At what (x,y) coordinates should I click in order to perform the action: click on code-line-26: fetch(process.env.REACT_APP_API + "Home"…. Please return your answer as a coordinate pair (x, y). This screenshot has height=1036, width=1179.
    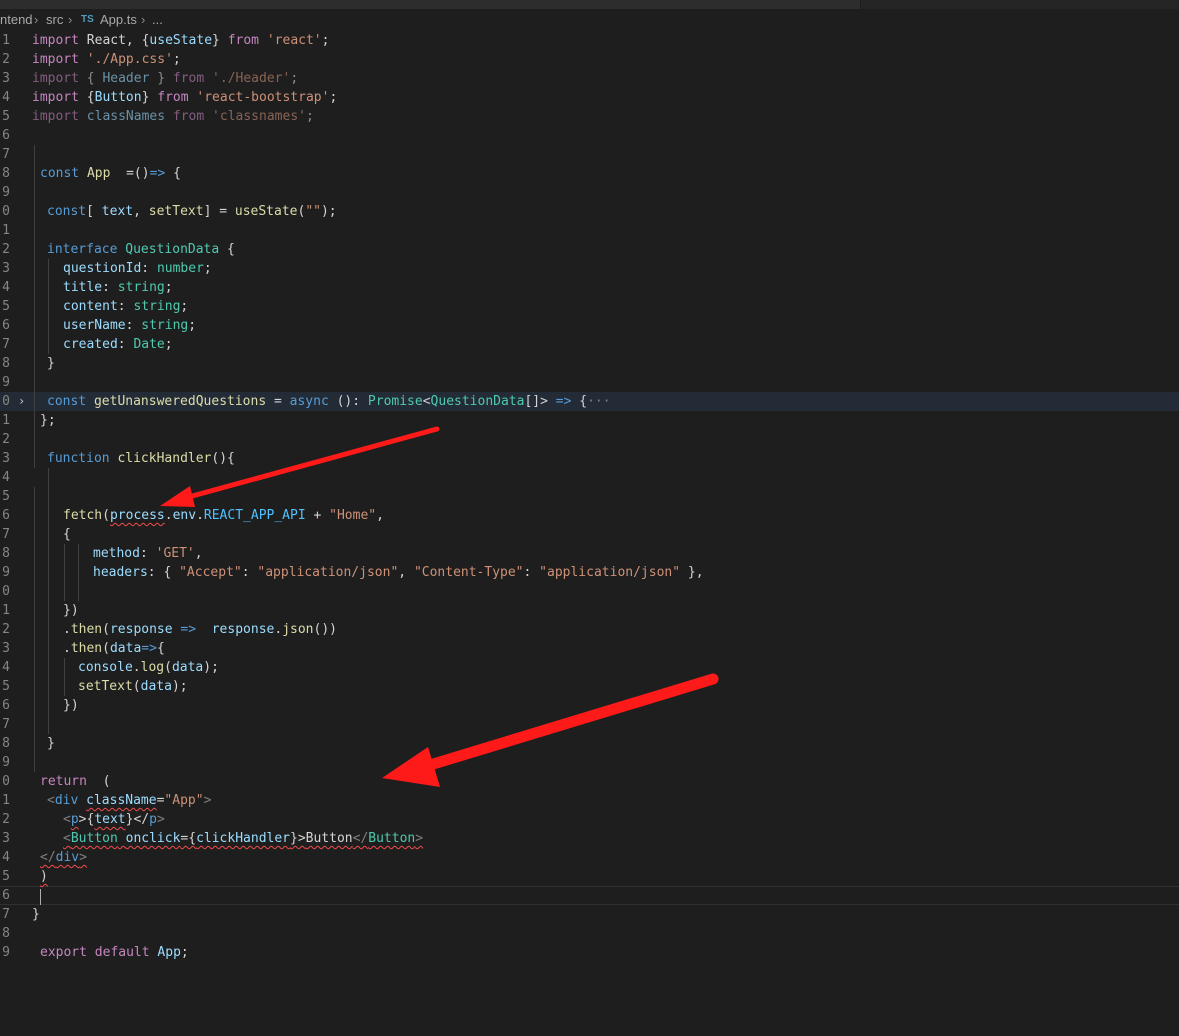
    Looking at the image, I should click on (589, 515).